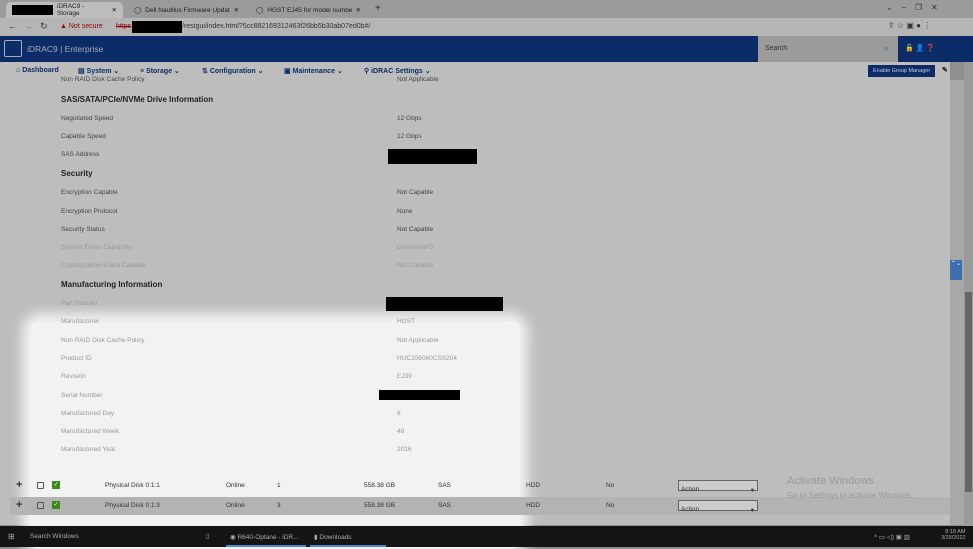 The image size is (973, 549). Describe the element at coordinates (157, 27) in the screenshot. I see `redacted-host` at that location.